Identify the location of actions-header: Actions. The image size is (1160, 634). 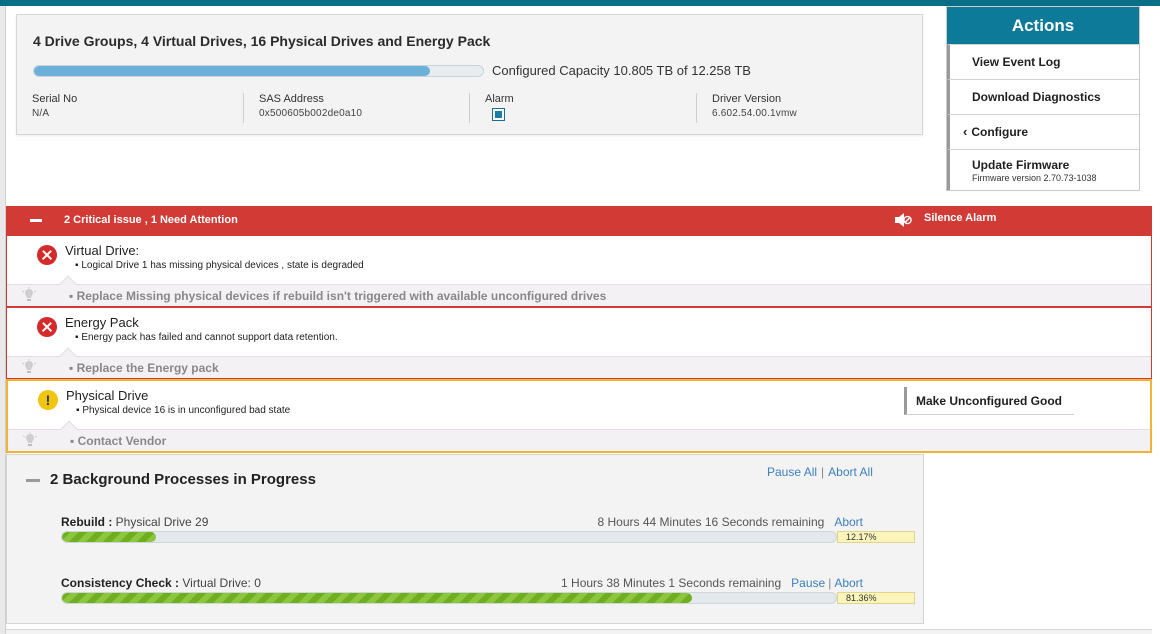
(1043, 25).